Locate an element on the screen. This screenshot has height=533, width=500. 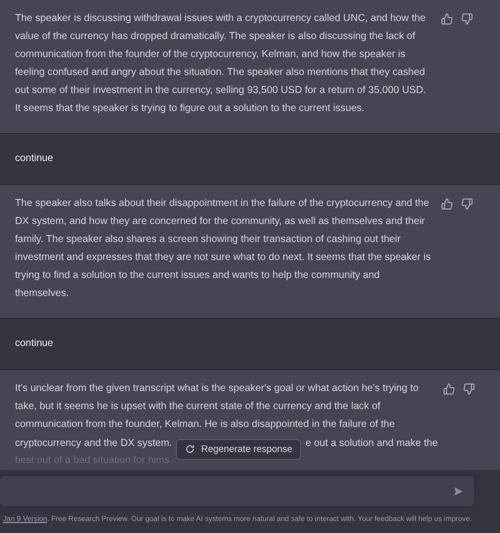
assistant-message: e out a solution and make the is located at coordinates (371, 443).